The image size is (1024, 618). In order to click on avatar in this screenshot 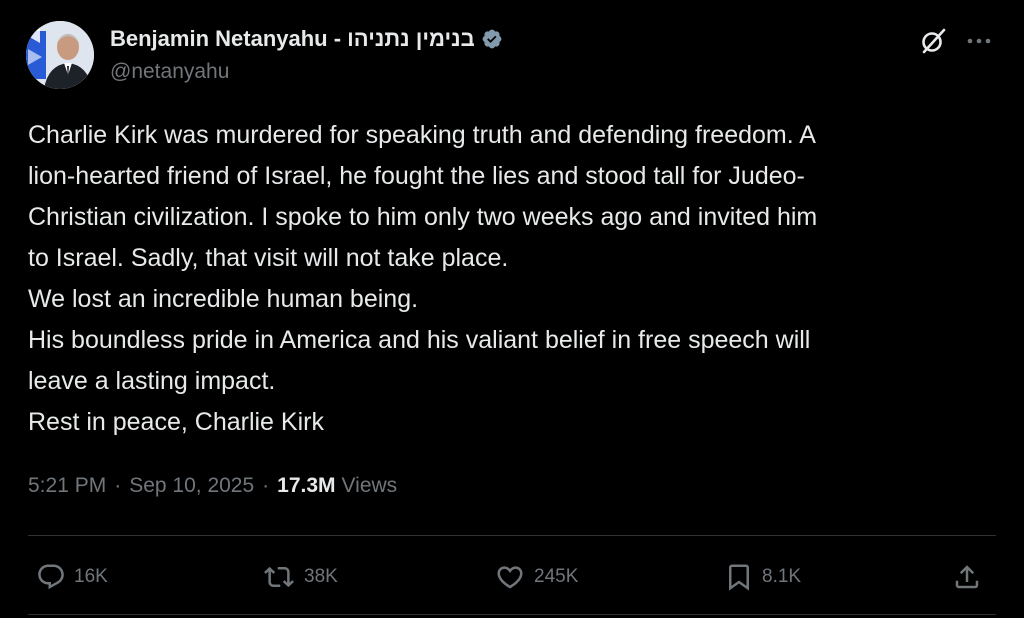, I will do `click(60, 55)`.